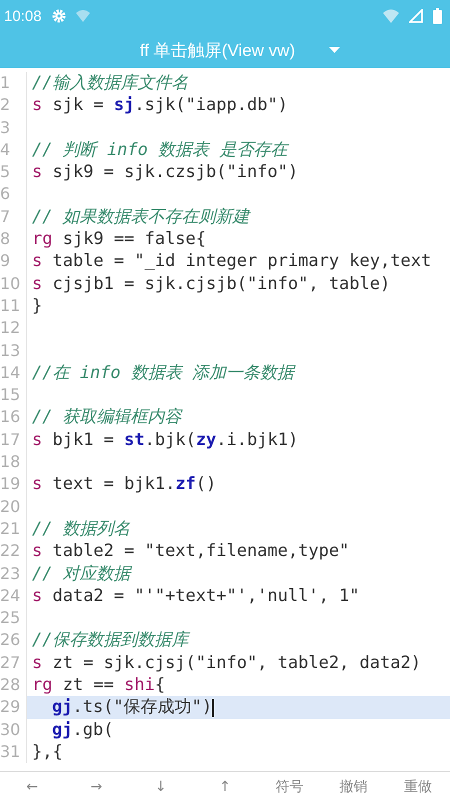  Describe the element at coordinates (13, 306) in the screenshot. I see `line-number: 11` at that location.